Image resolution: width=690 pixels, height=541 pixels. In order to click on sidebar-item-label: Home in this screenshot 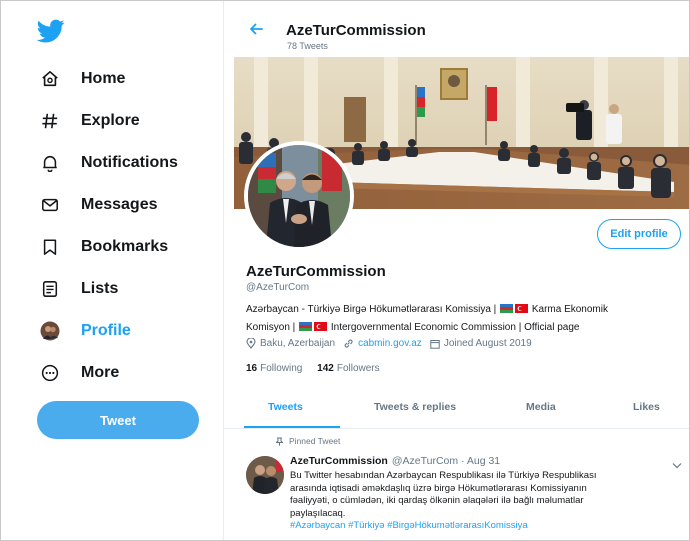, I will do `click(103, 78)`.